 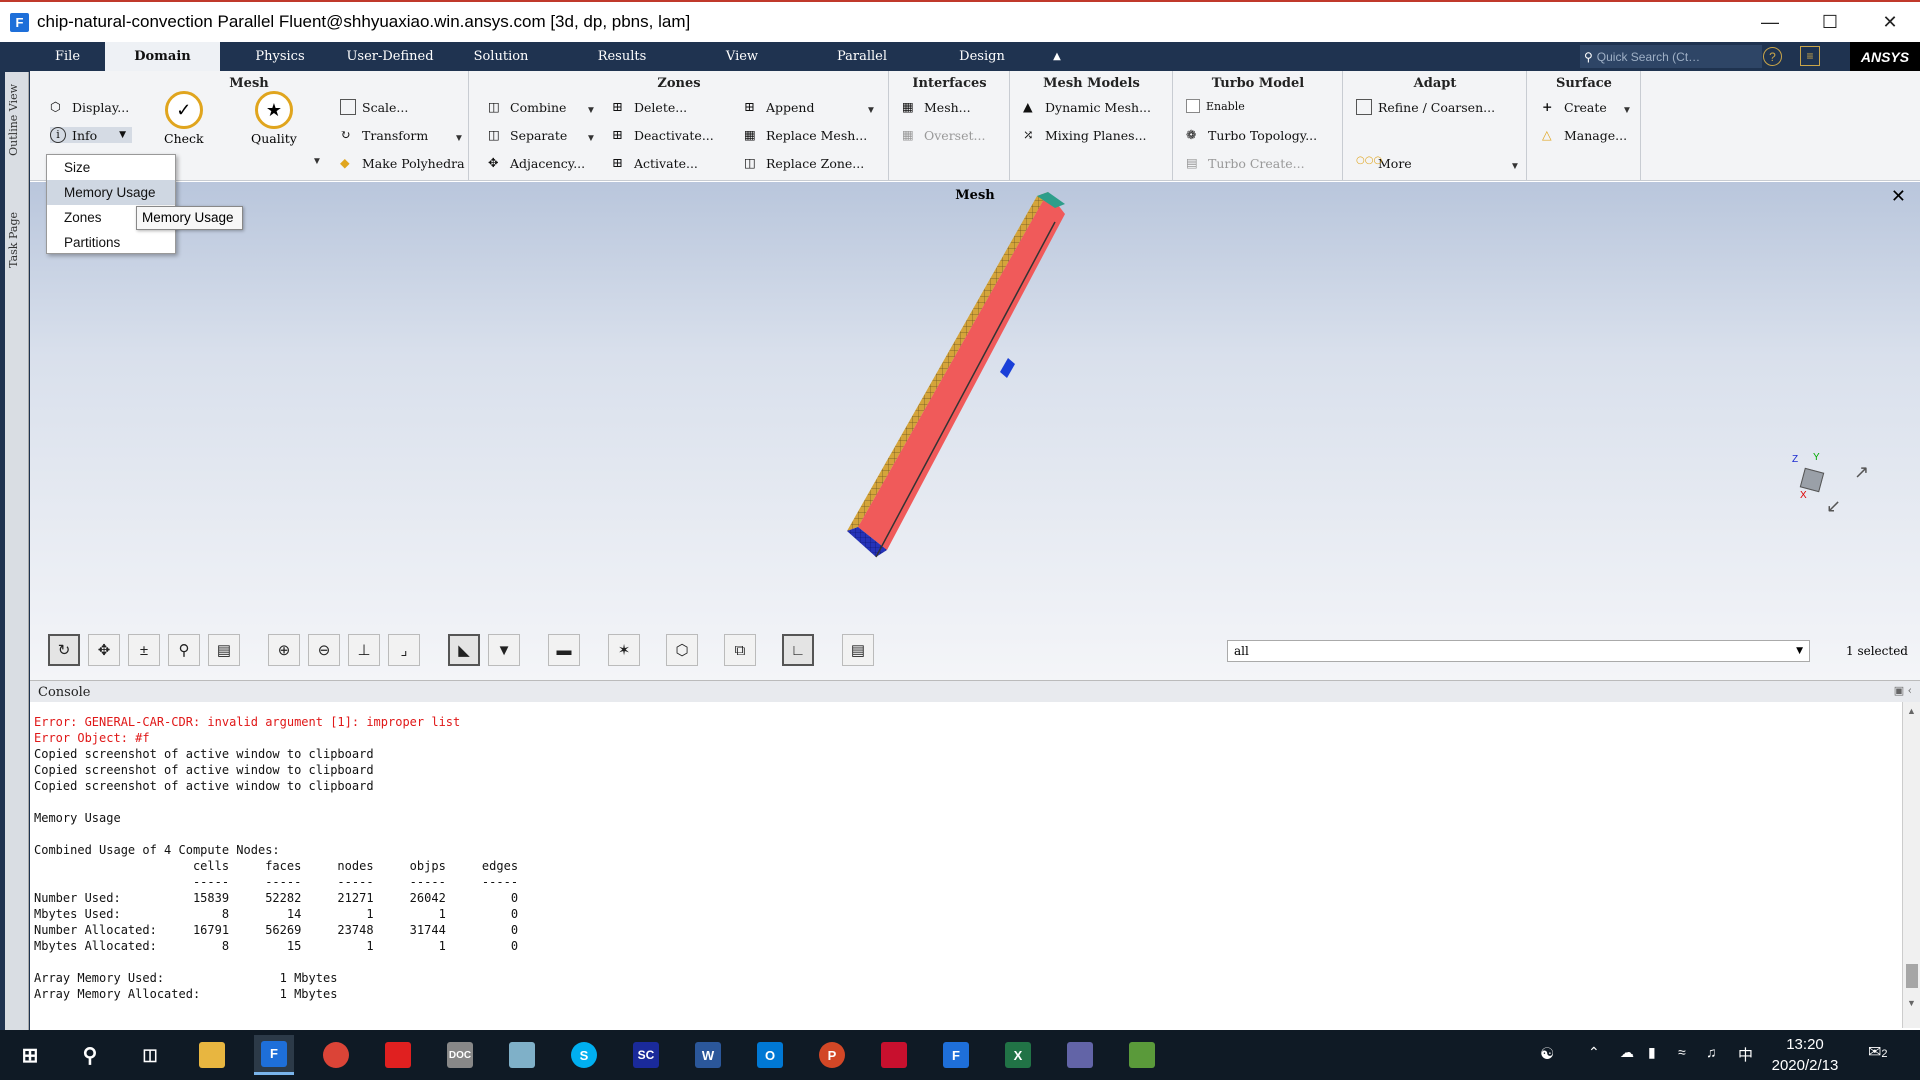 I want to click on word-icon: W, so click(x=708, y=1055).